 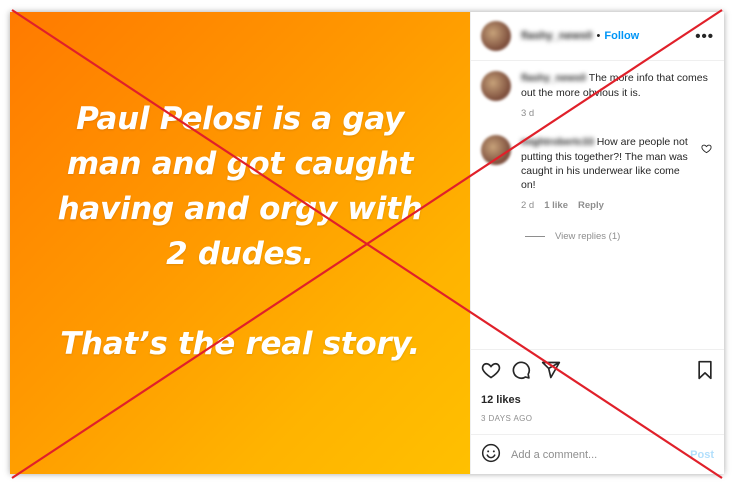 What do you see at coordinates (606, 206) in the screenshot?
I see `comment-meta: 2 d 1 like Reply` at bounding box center [606, 206].